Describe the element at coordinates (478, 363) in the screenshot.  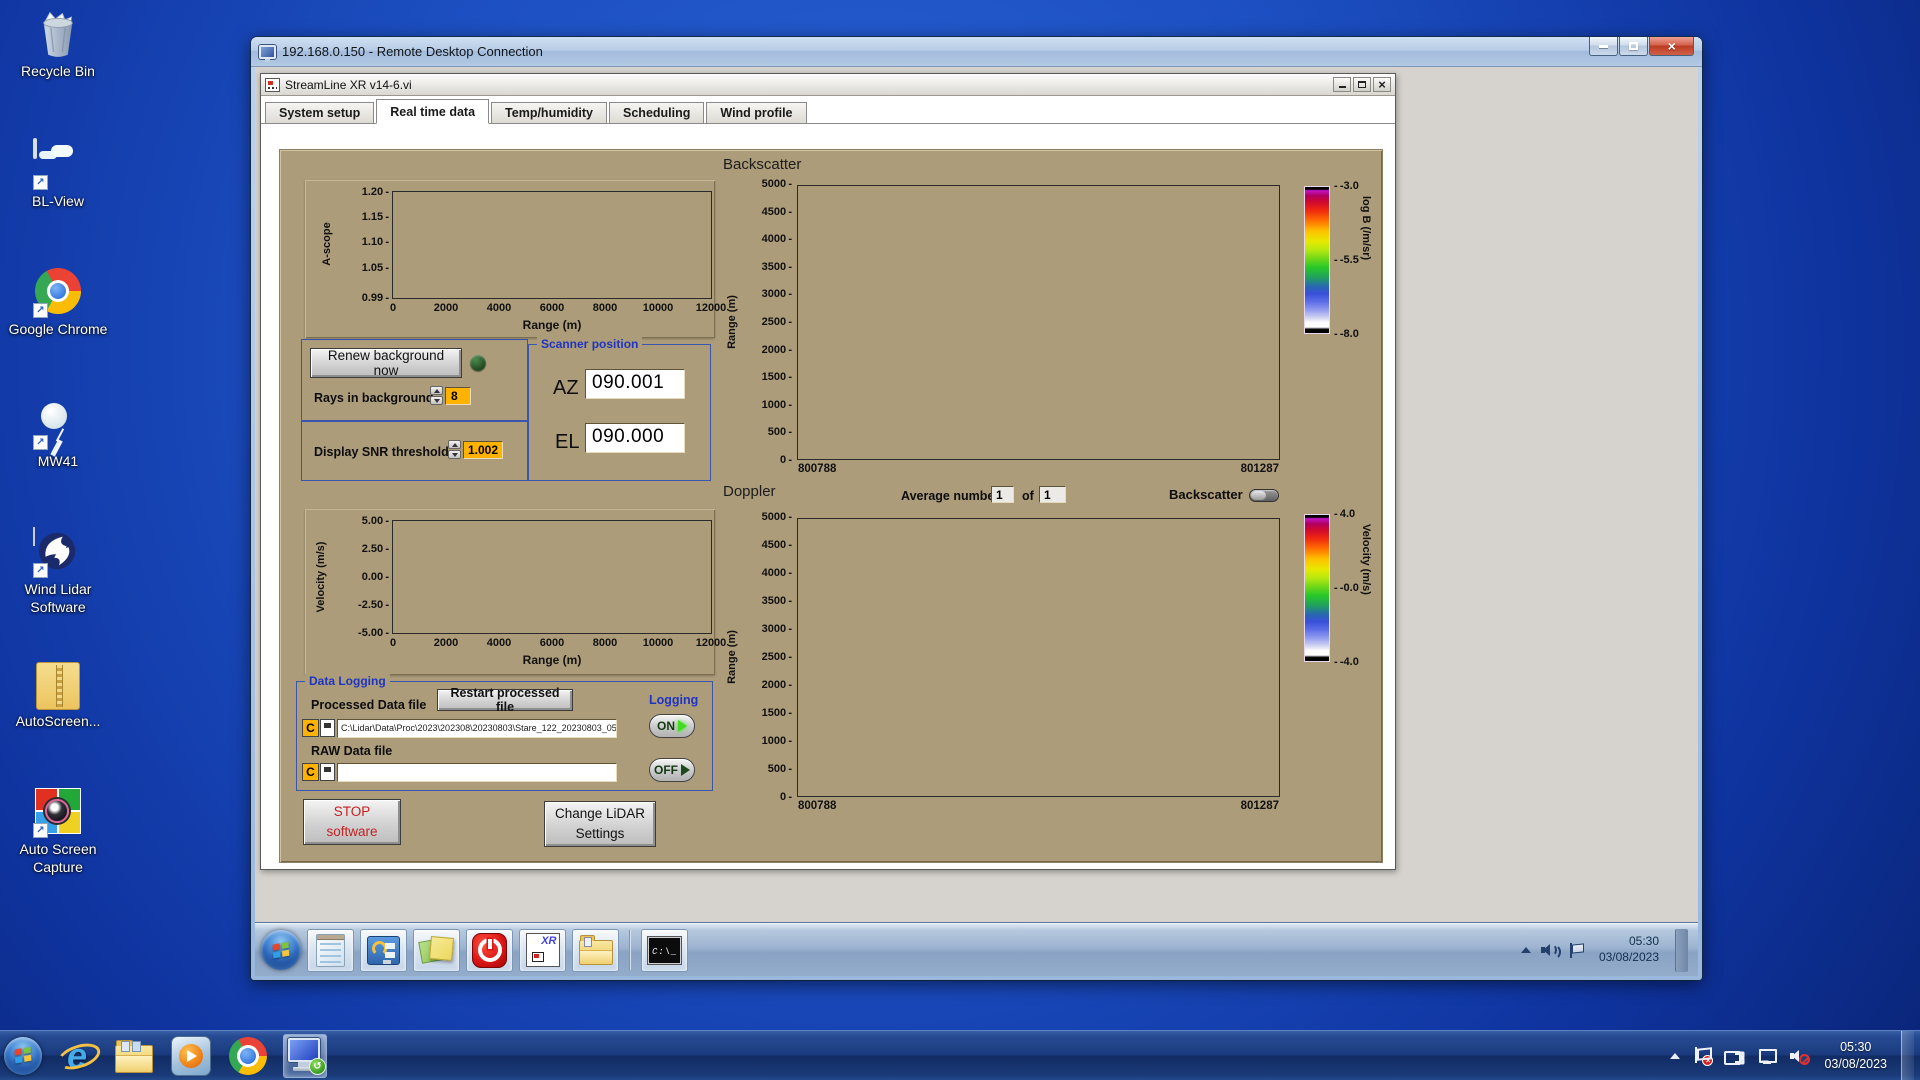
I see `background-led-indicator` at that location.